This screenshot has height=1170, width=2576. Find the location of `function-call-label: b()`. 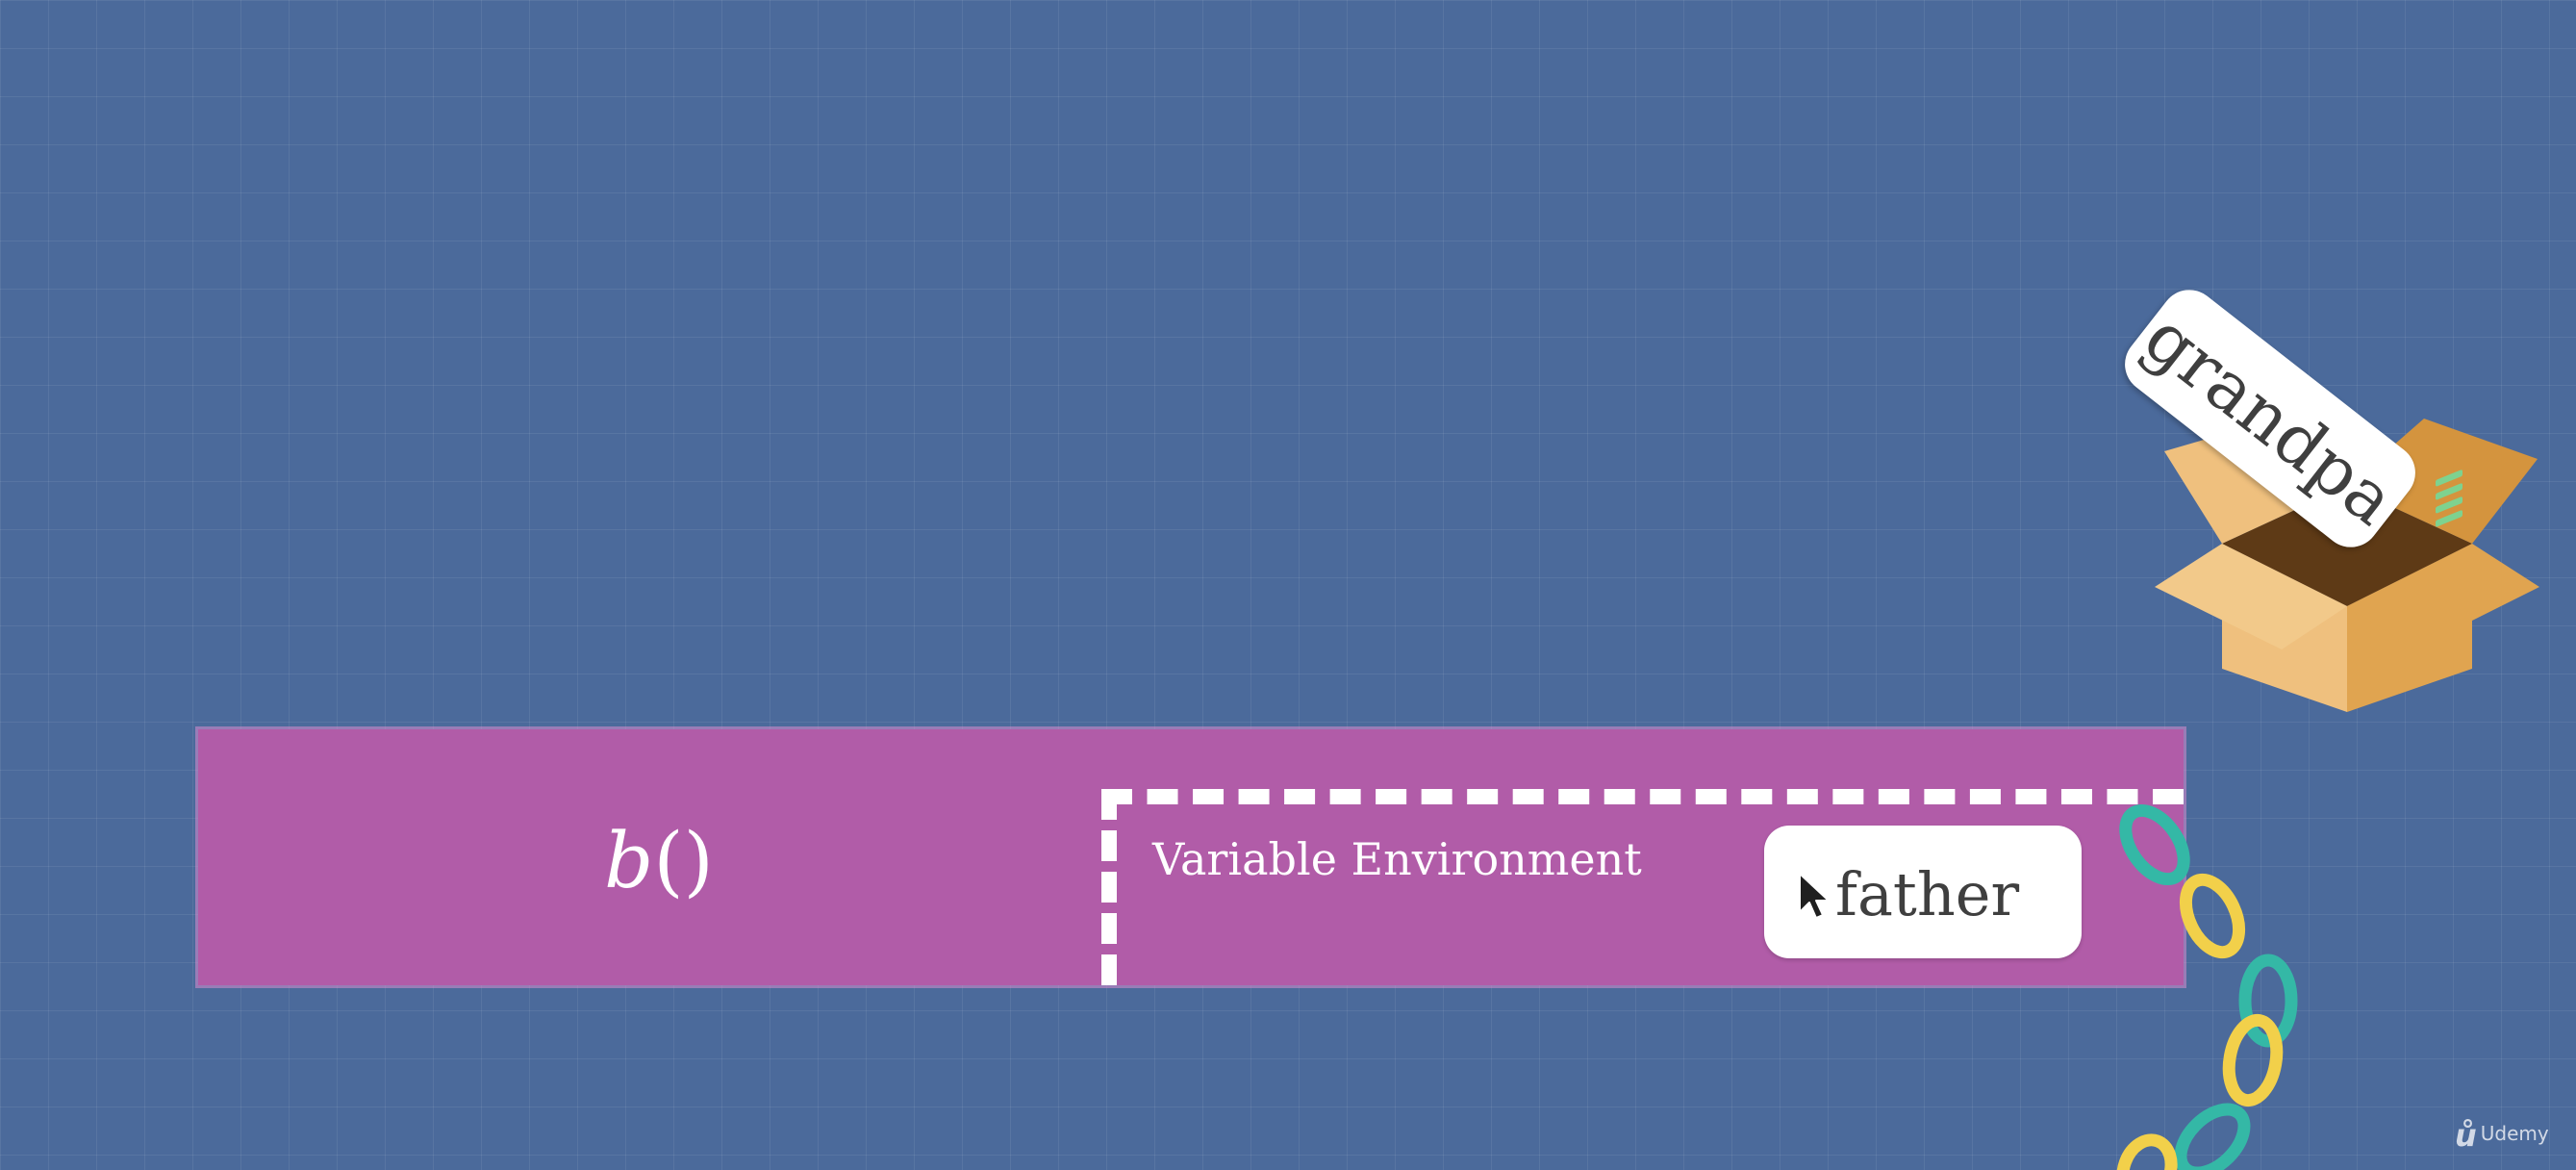

function-call-label: b() is located at coordinates (659, 861).